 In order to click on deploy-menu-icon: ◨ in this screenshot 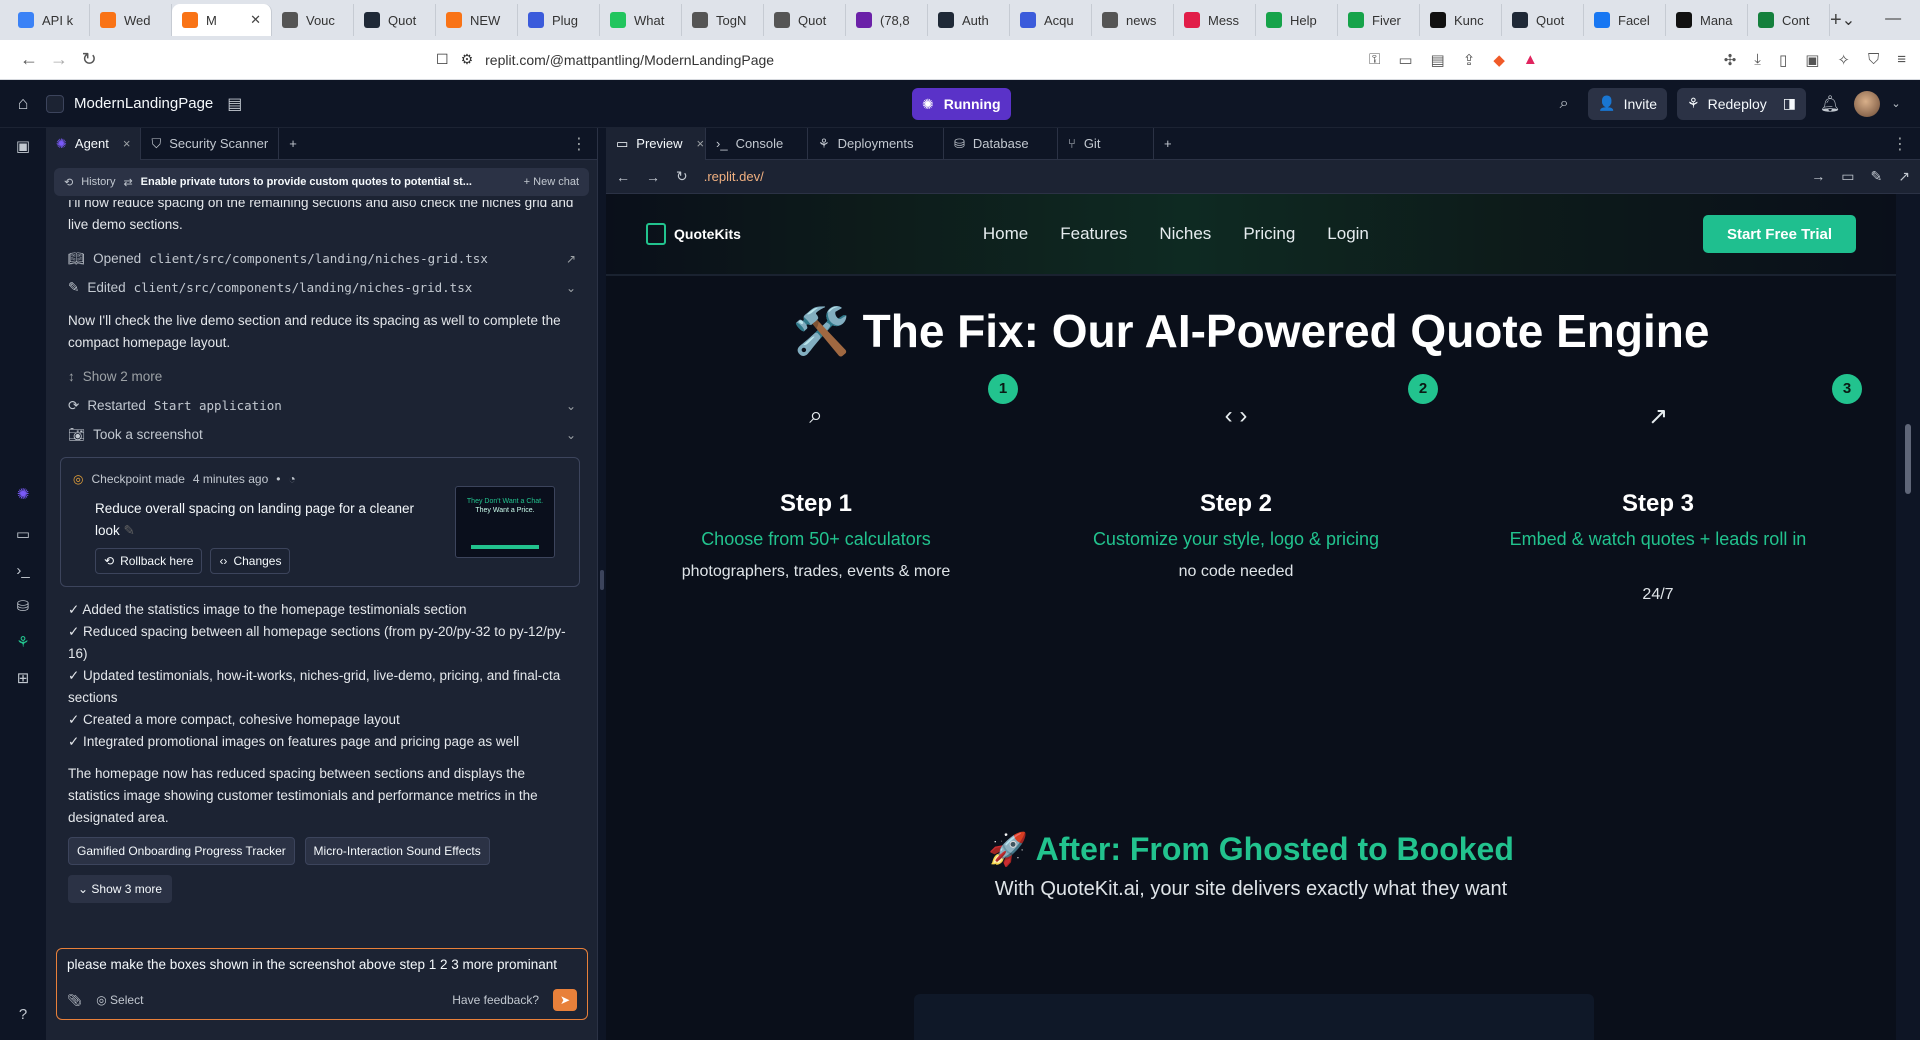, I will do `click(1789, 103)`.